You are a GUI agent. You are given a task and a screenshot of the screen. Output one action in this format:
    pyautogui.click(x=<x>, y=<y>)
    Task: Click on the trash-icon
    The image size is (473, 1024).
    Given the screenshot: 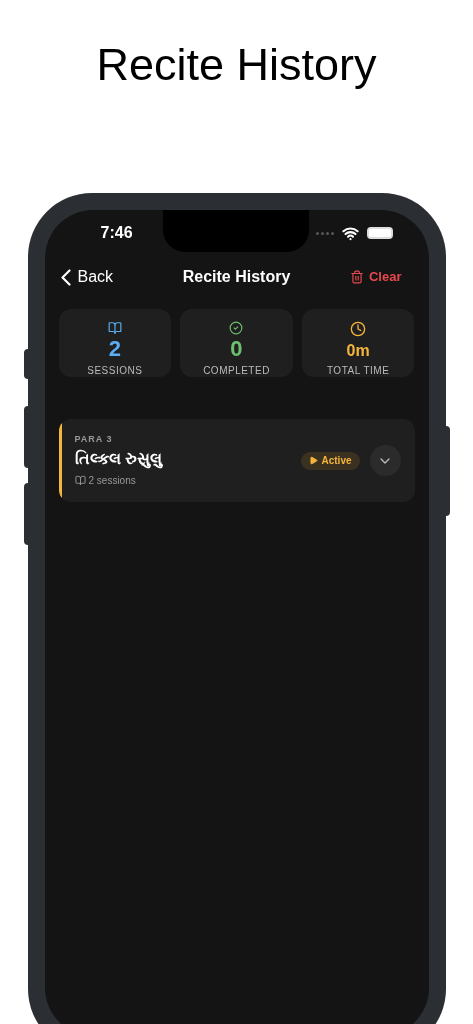 What is the action you would take?
    pyautogui.click(x=356, y=277)
    